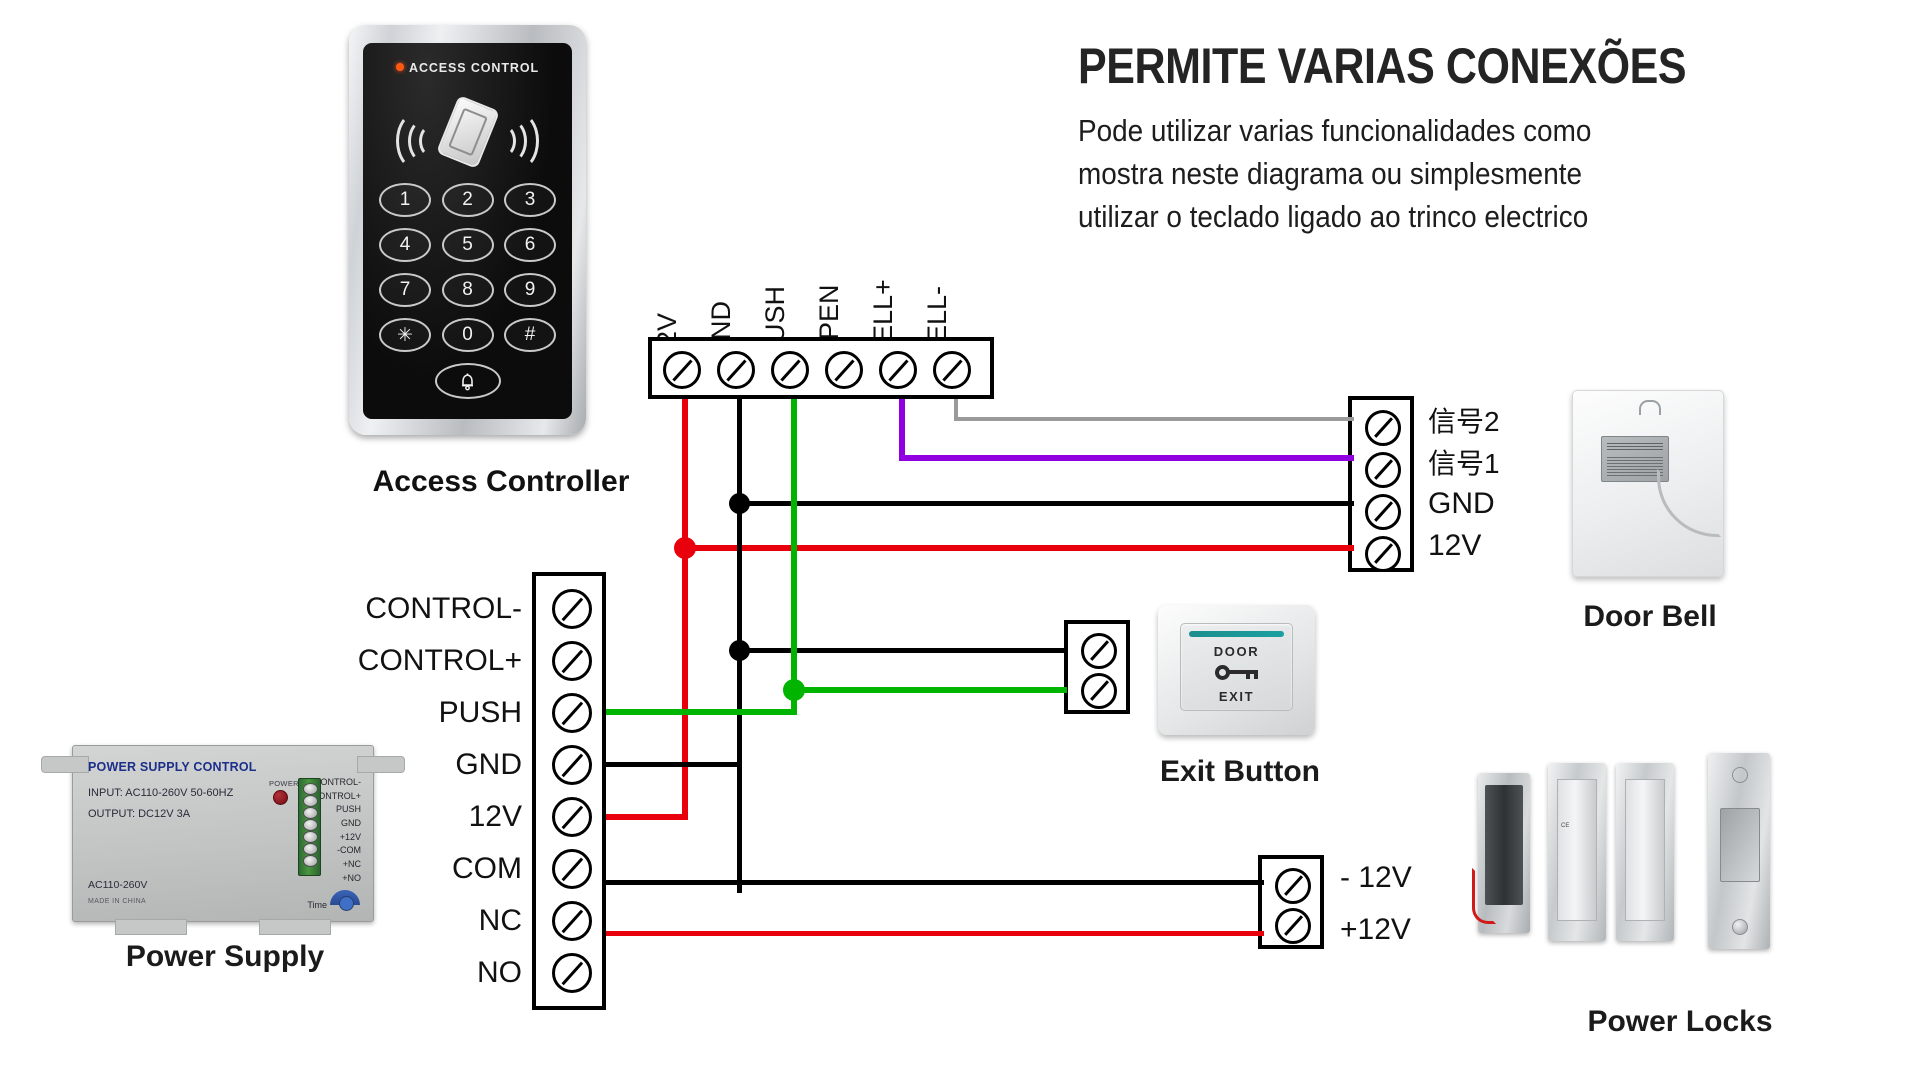 Image resolution: width=1920 pixels, height=1080 pixels. I want to click on psu-foot-left, so click(151, 927).